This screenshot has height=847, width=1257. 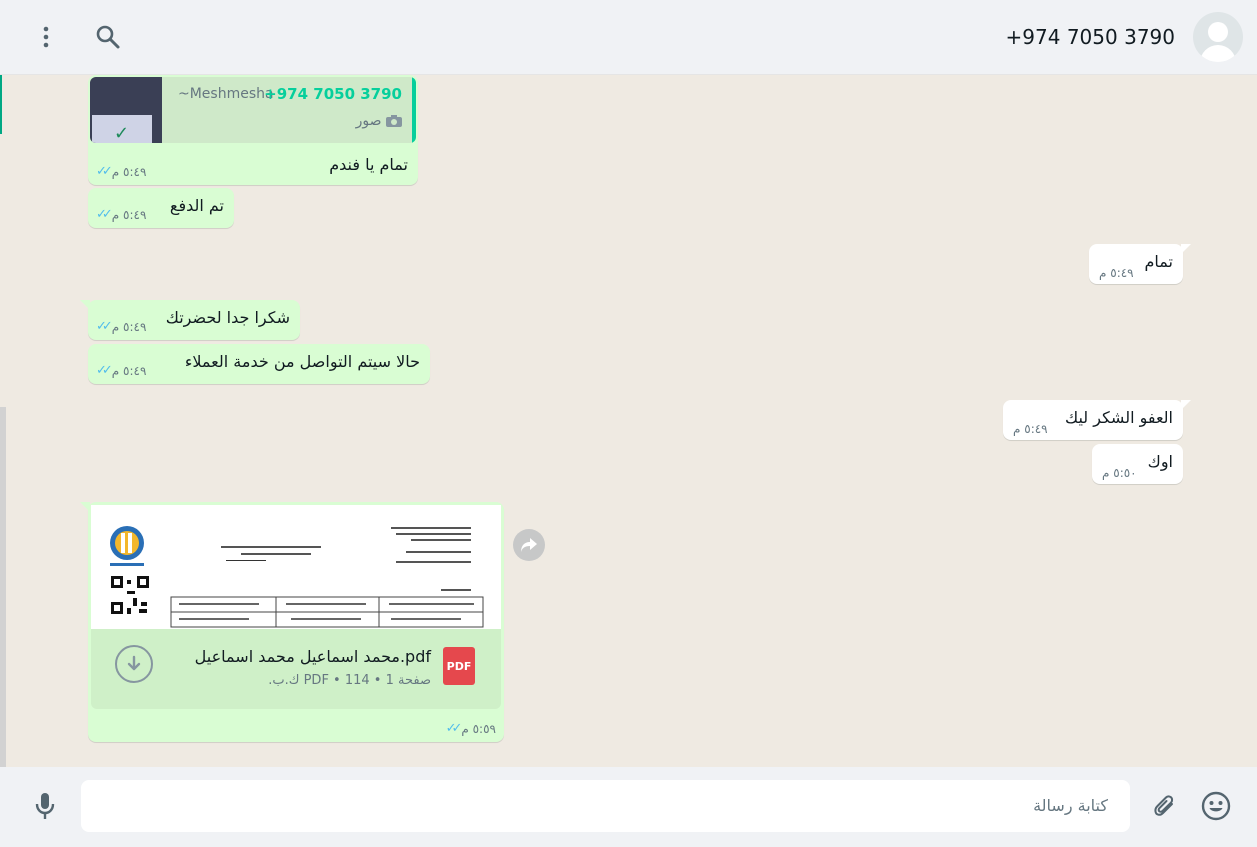 What do you see at coordinates (1158, 261) in the screenshot?
I see `message-text: تمام` at bounding box center [1158, 261].